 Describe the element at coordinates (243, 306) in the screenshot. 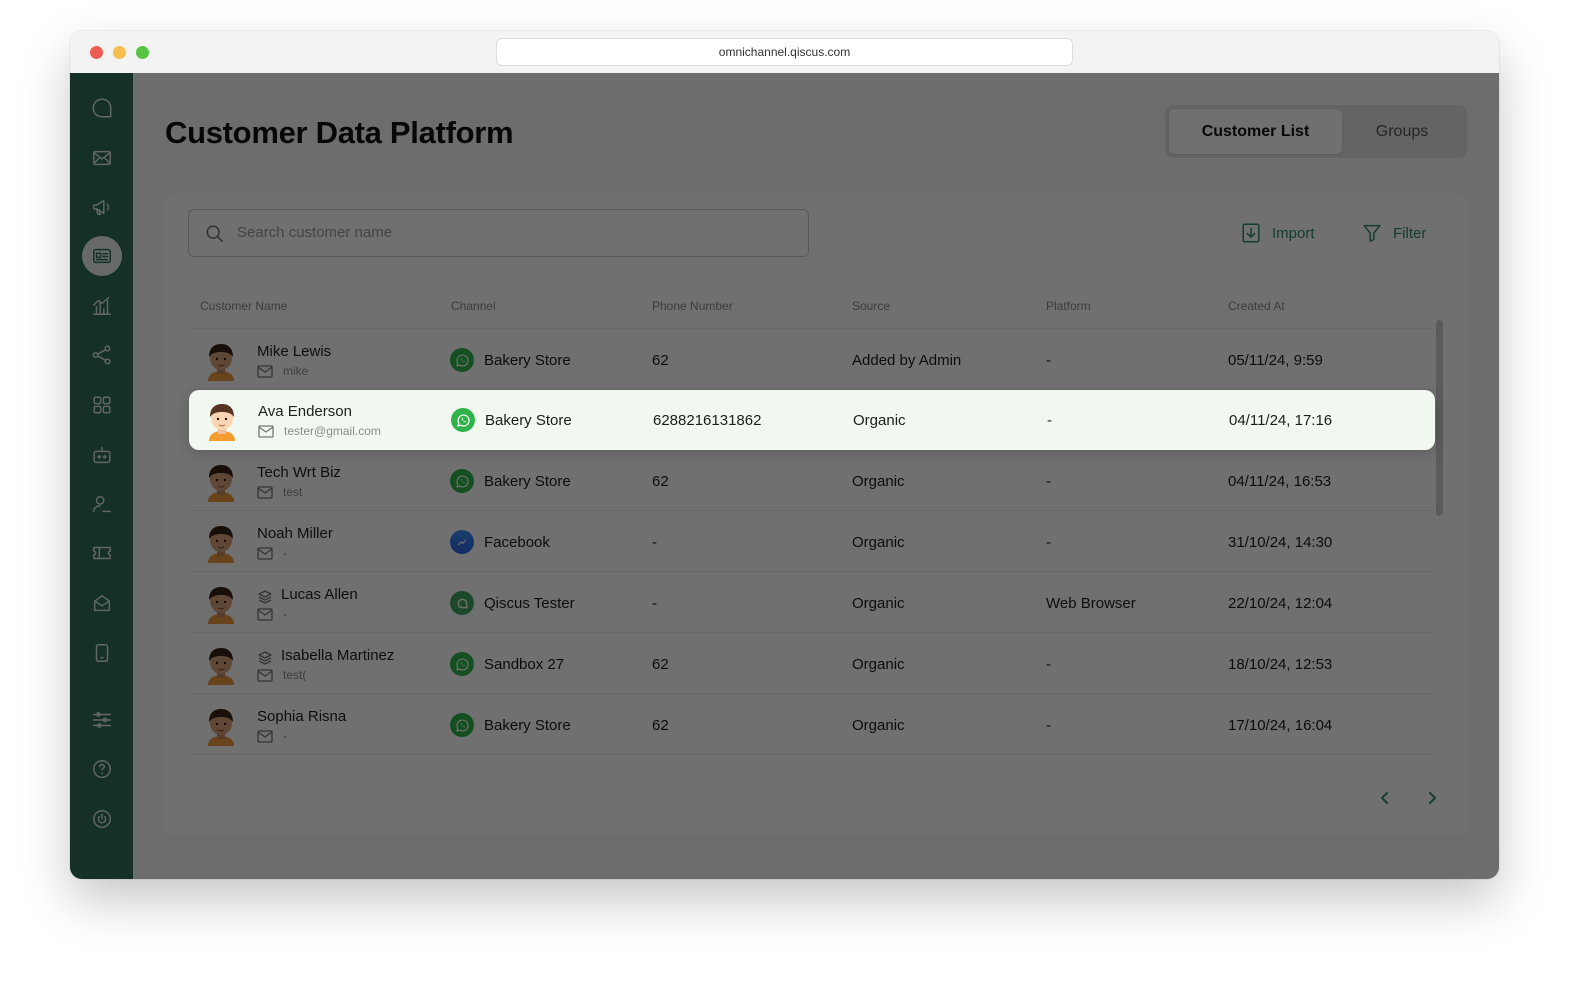

I see `column-header-customer-name: Customer Name` at that location.